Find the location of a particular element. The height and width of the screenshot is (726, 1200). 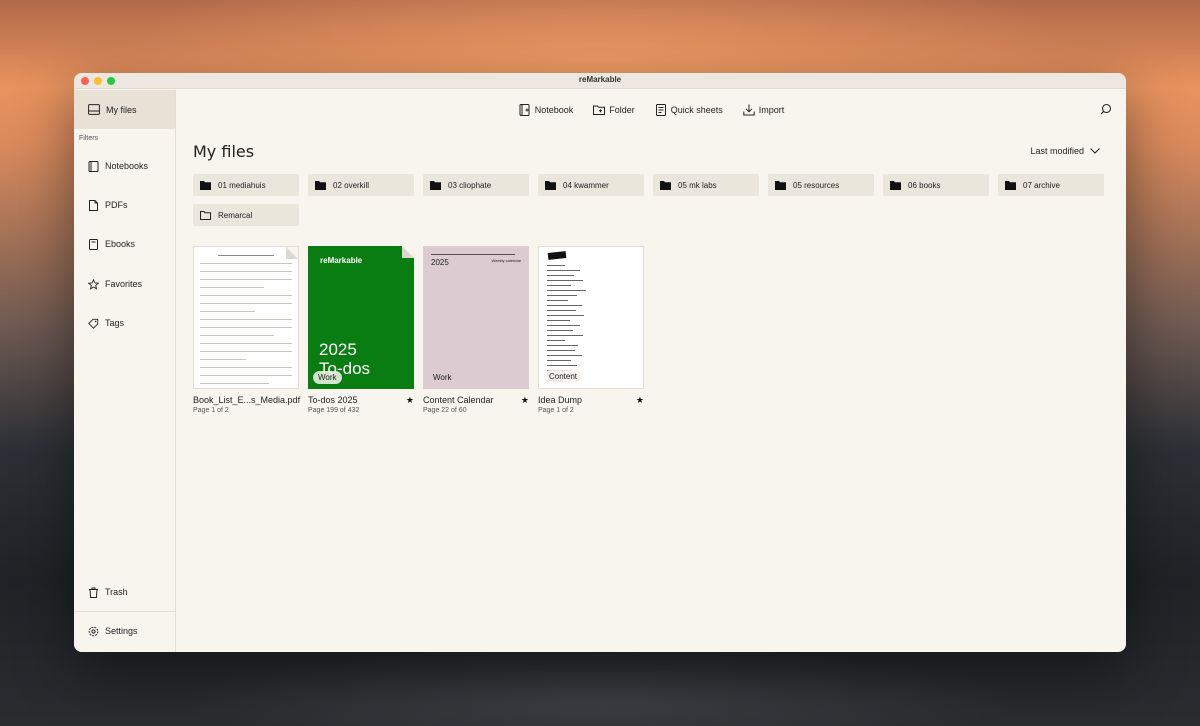

folder-item: 02 overkill is located at coordinates (361, 185).